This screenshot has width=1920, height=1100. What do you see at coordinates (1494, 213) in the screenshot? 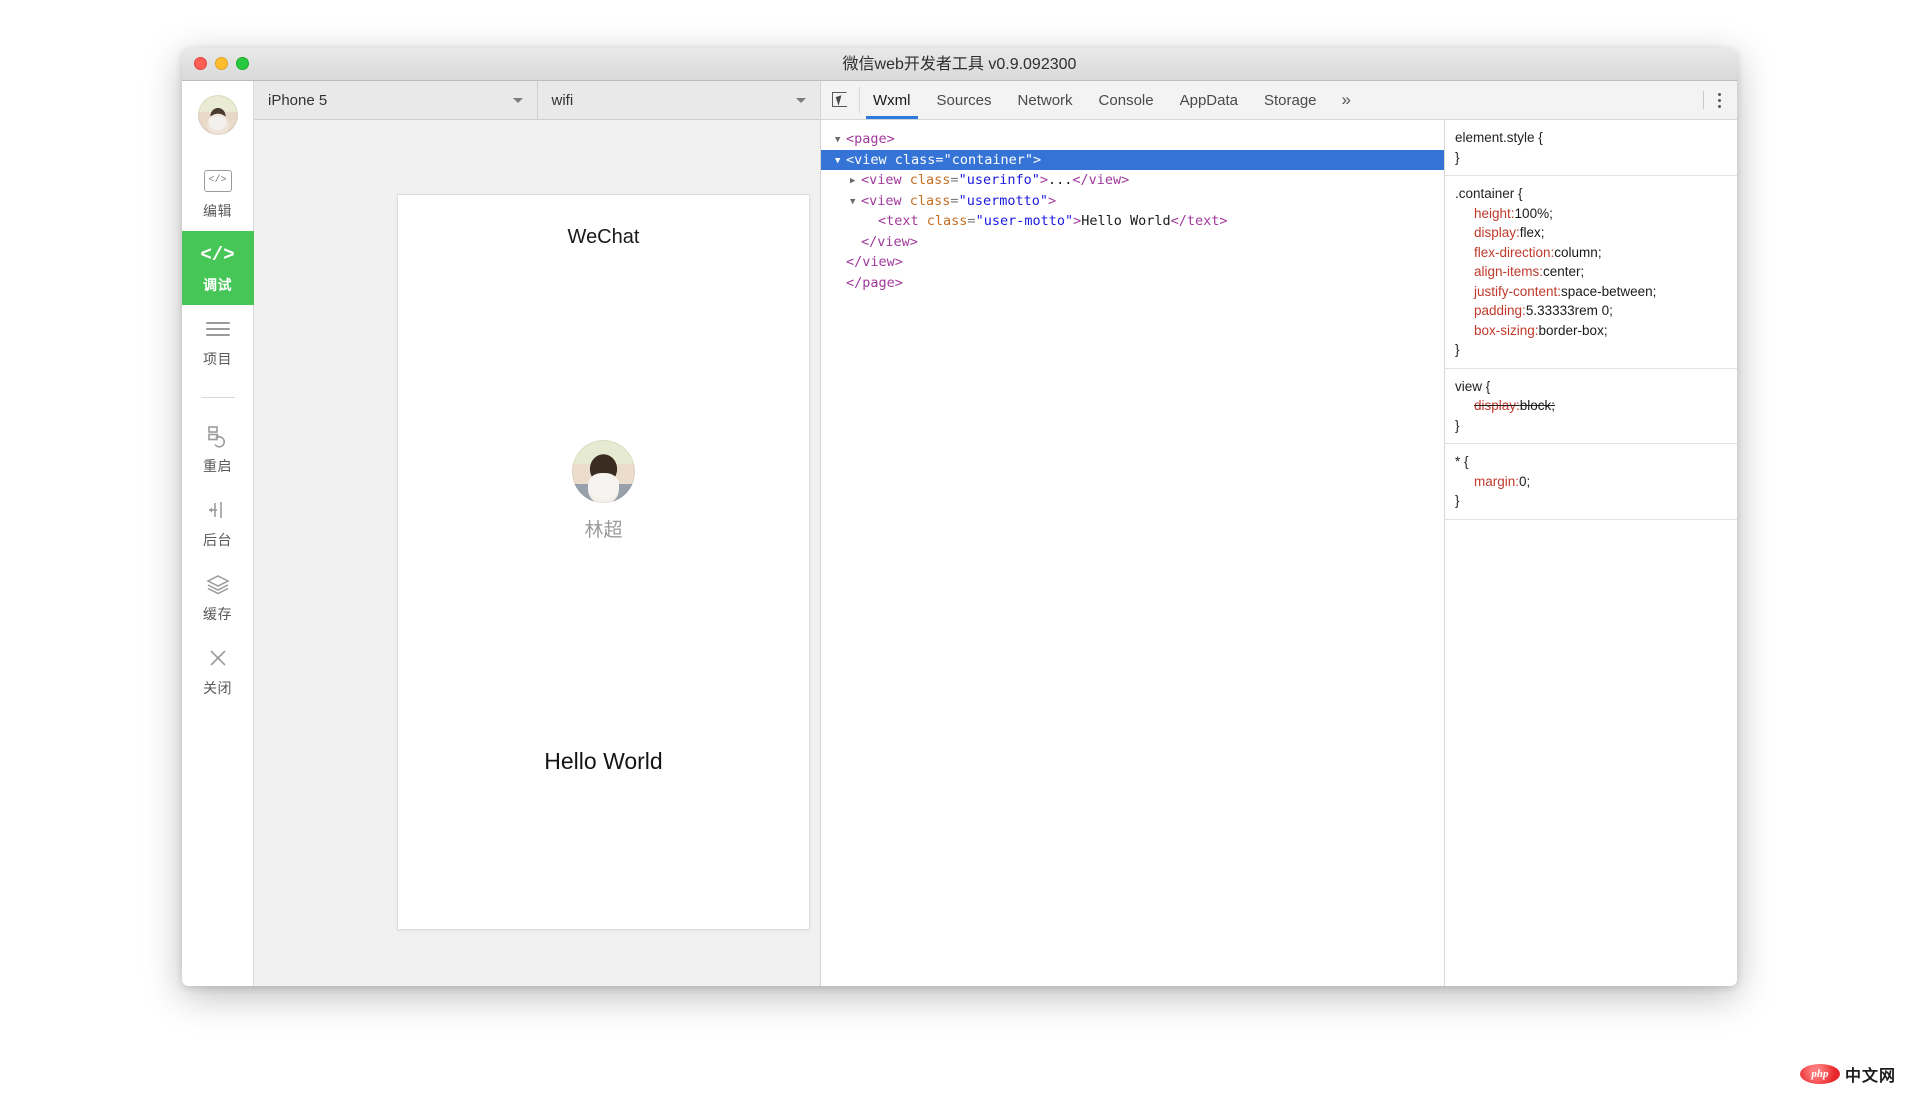
I see `style-property-name: height:` at bounding box center [1494, 213].